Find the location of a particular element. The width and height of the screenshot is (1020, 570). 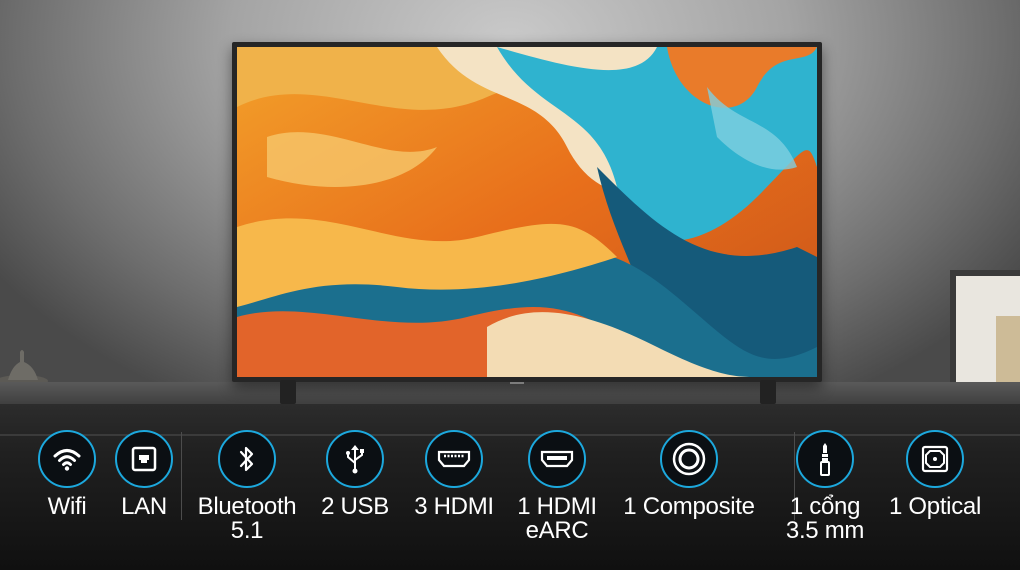

feature-hdmi-earc: 1 HDMI eARC is located at coordinates (557, 486).